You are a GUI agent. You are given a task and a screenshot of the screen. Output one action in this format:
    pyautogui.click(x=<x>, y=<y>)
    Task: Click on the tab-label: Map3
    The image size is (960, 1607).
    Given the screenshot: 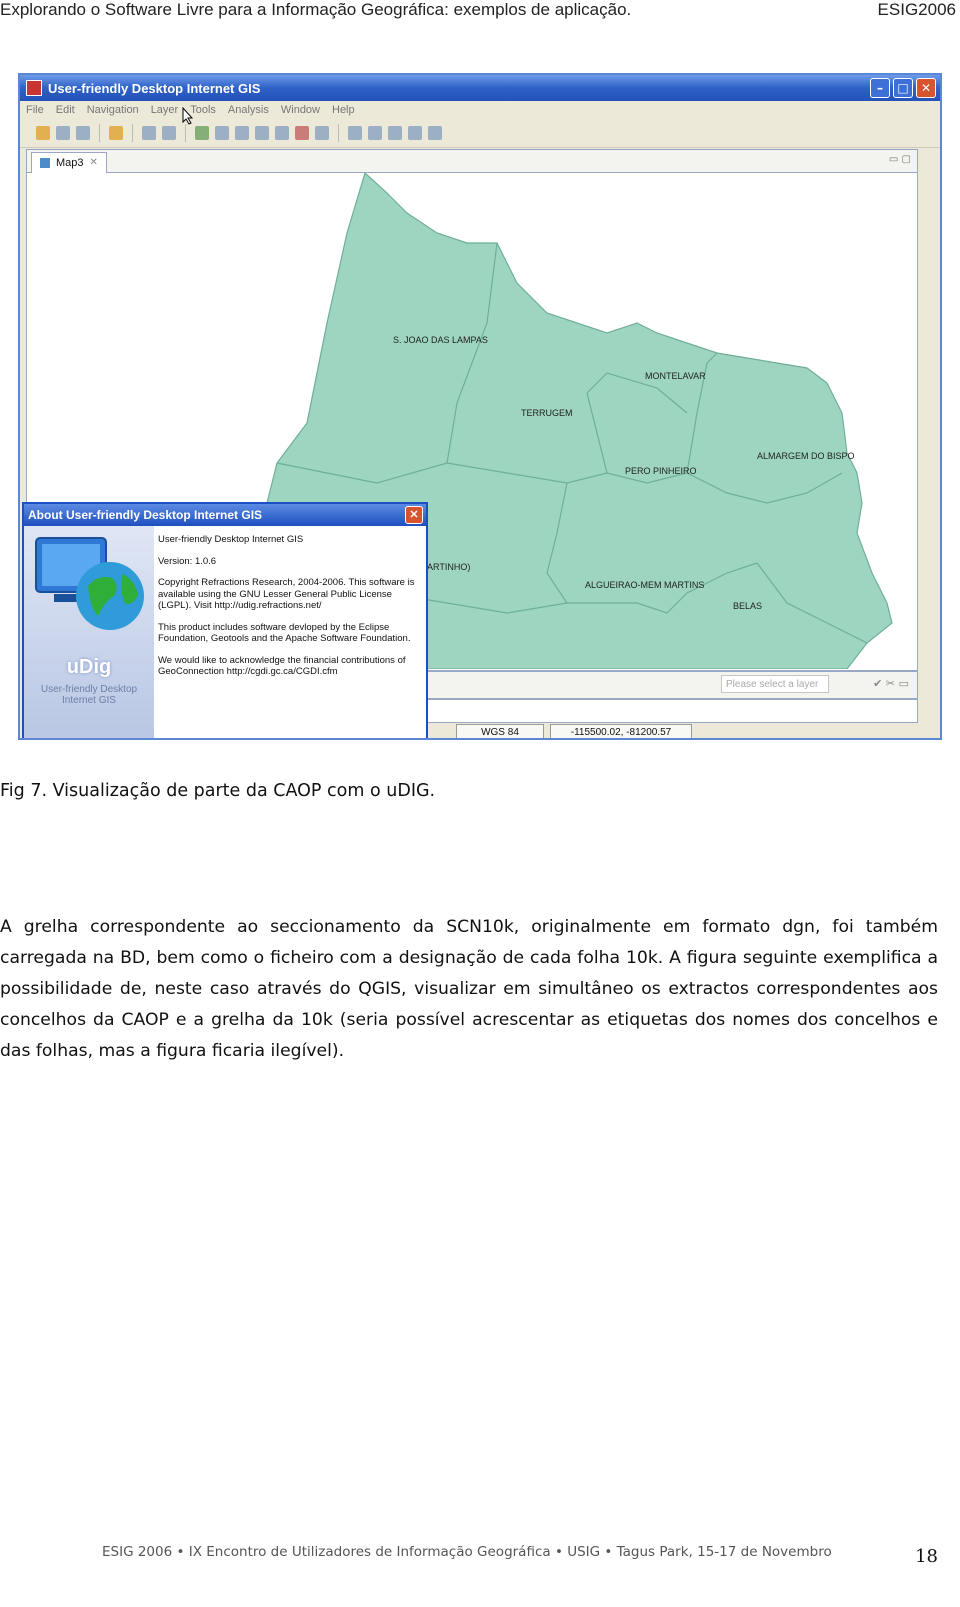 What is the action you would take?
    pyautogui.click(x=70, y=163)
    